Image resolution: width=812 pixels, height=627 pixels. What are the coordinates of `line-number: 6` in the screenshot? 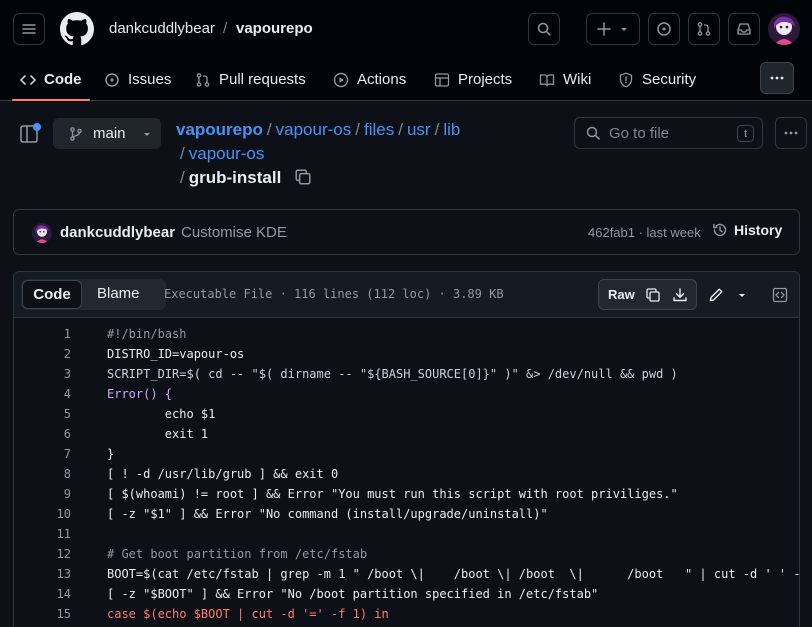 It's located at (42, 434).